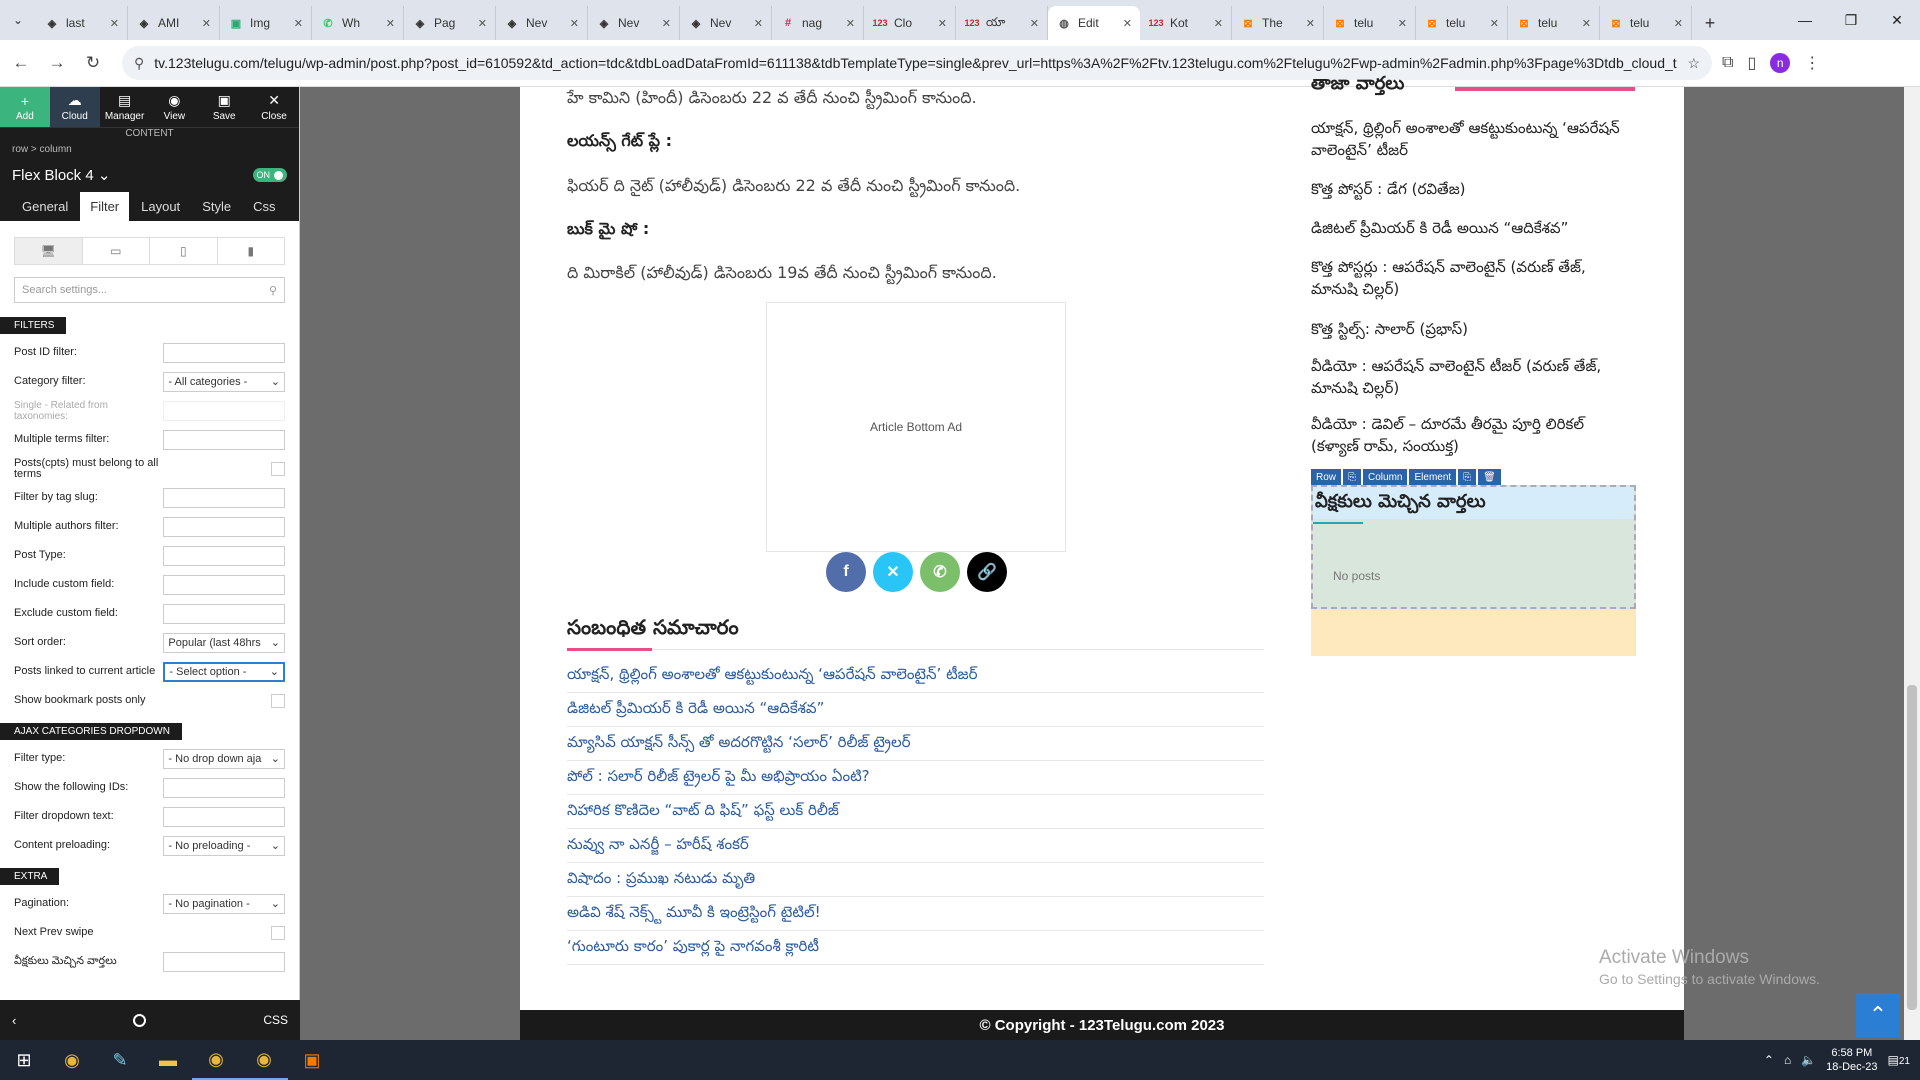 The height and width of the screenshot is (1080, 1920). What do you see at coordinates (1473, 547) in the screenshot?
I see `popular-widget: వీక్షకులు మెచ్చిన వార్తలు No posts` at bounding box center [1473, 547].